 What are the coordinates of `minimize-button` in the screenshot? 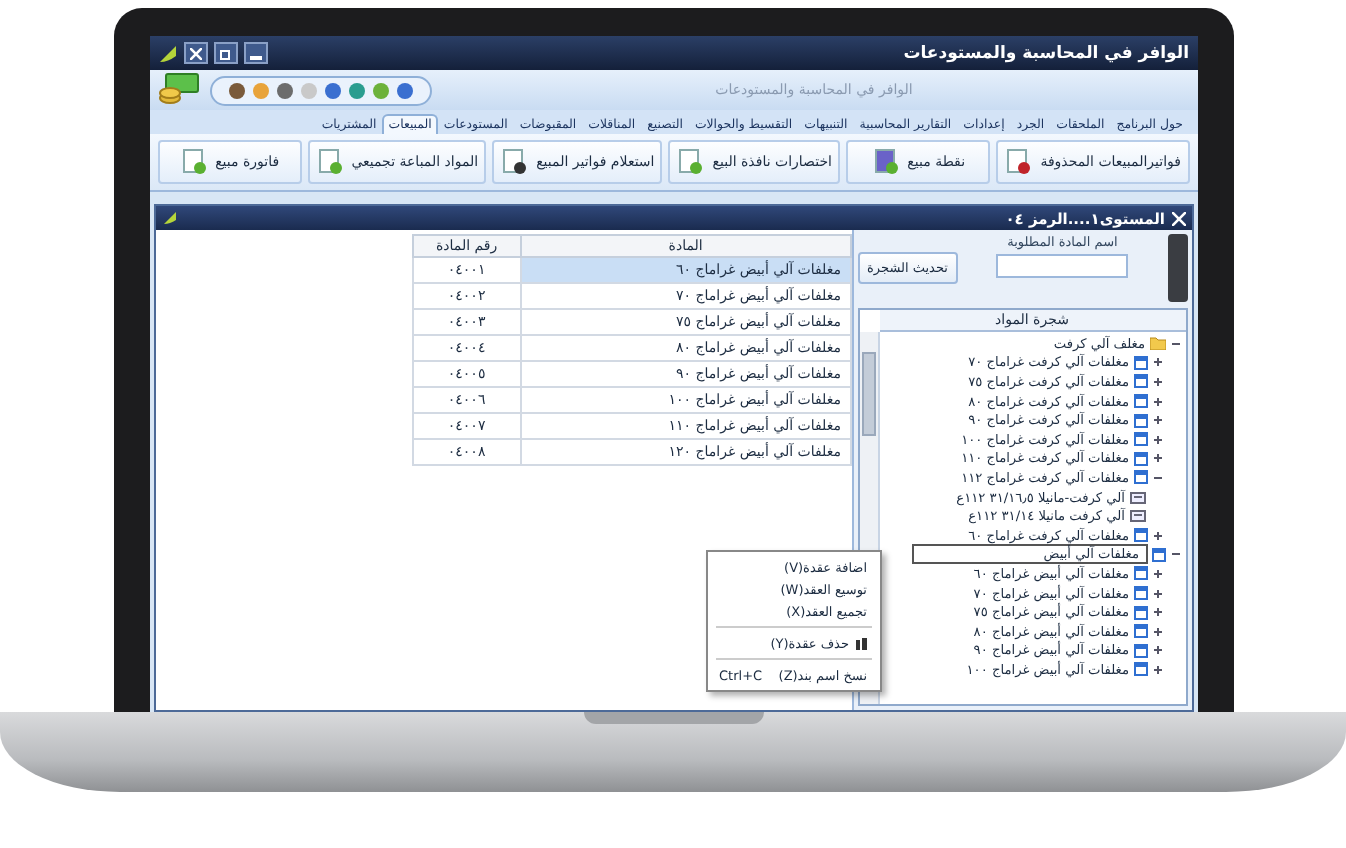 It's located at (255, 53).